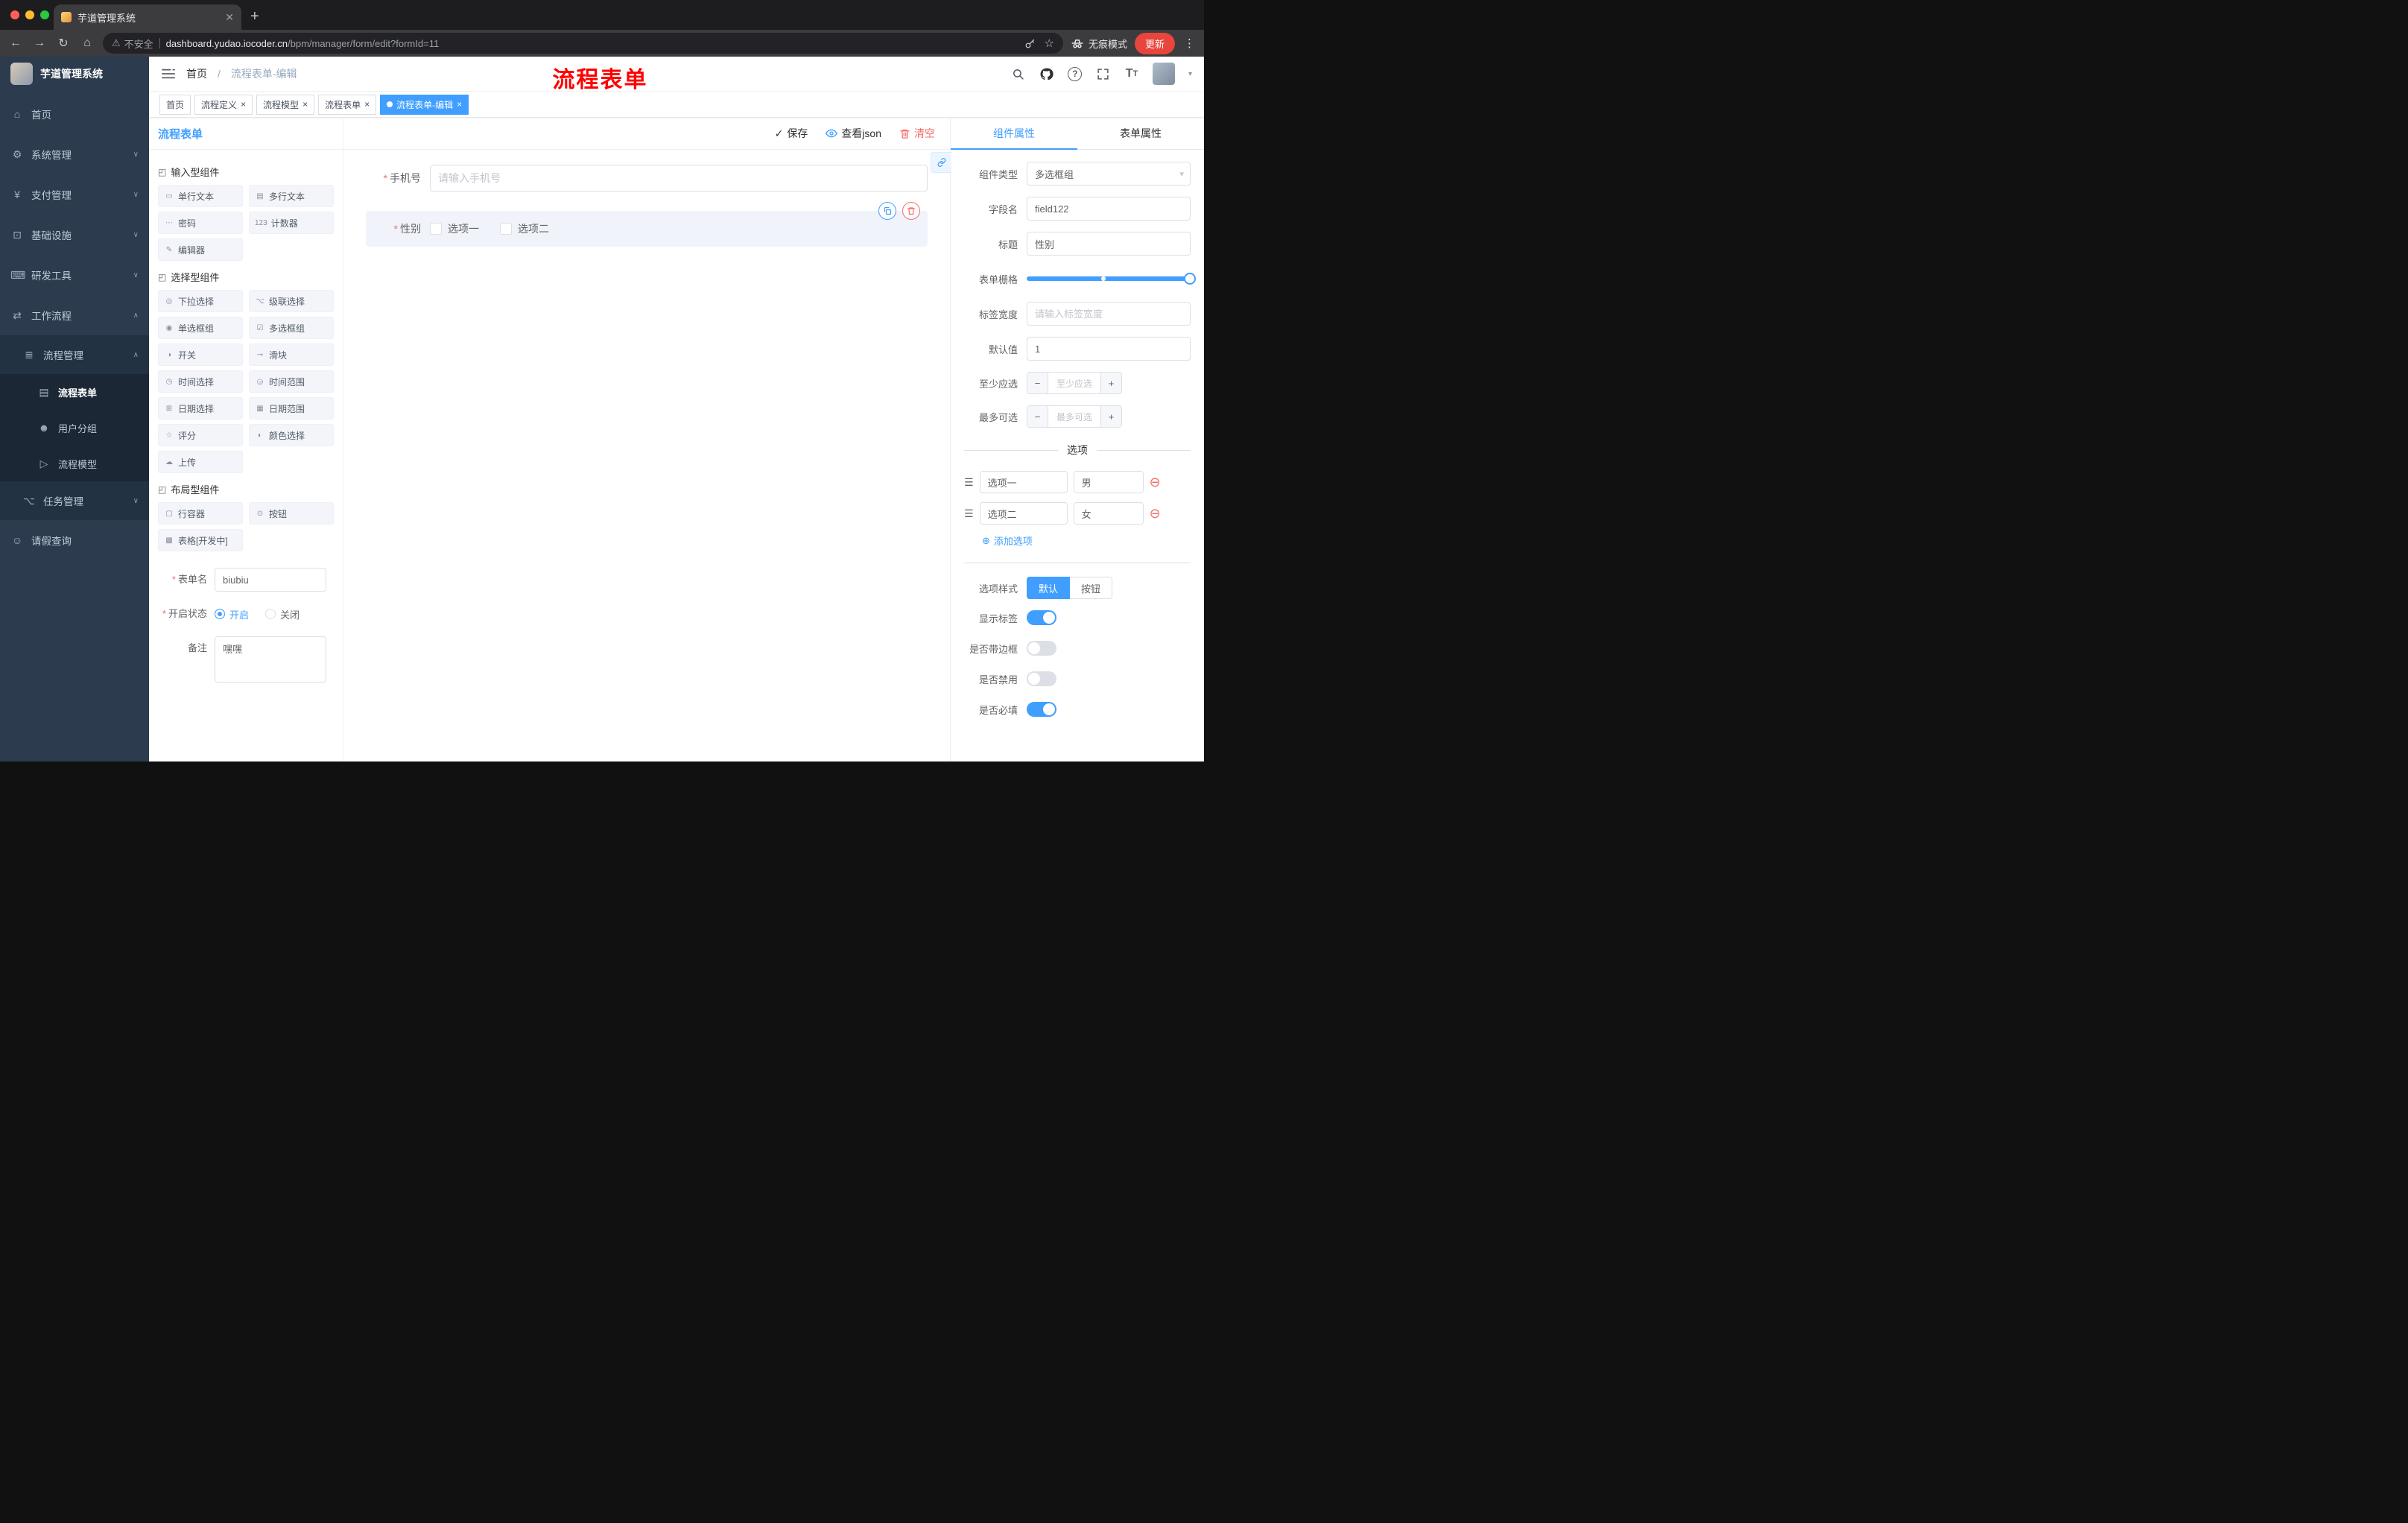 This screenshot has height=1523, width=2408. I want to click on increase-button: +, so click(1110, 383).